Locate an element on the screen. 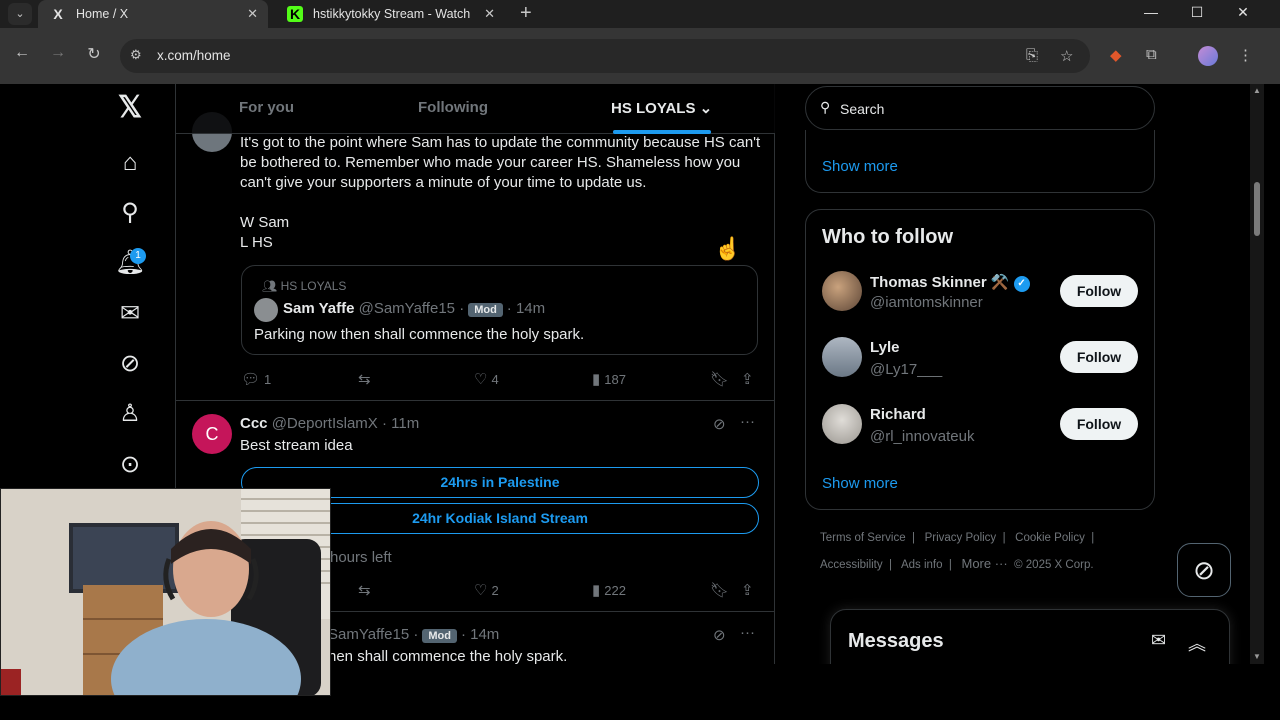 The width and height of the screenshot is (1280, 720). grok-icon: ⊘ is located at coordinates (130, 364).